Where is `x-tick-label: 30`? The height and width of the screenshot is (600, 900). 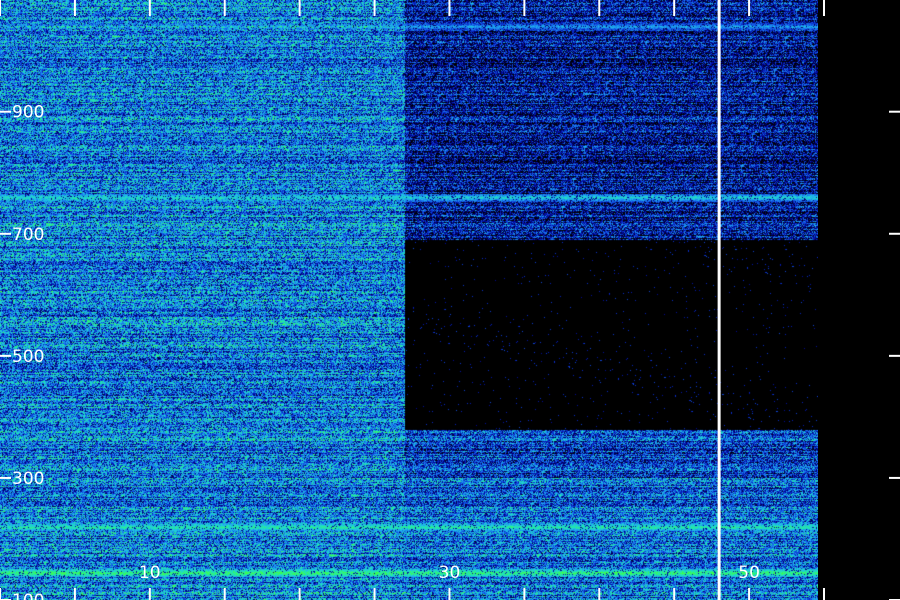 x-tick-label: 30 is located at coordinates (450, 573).